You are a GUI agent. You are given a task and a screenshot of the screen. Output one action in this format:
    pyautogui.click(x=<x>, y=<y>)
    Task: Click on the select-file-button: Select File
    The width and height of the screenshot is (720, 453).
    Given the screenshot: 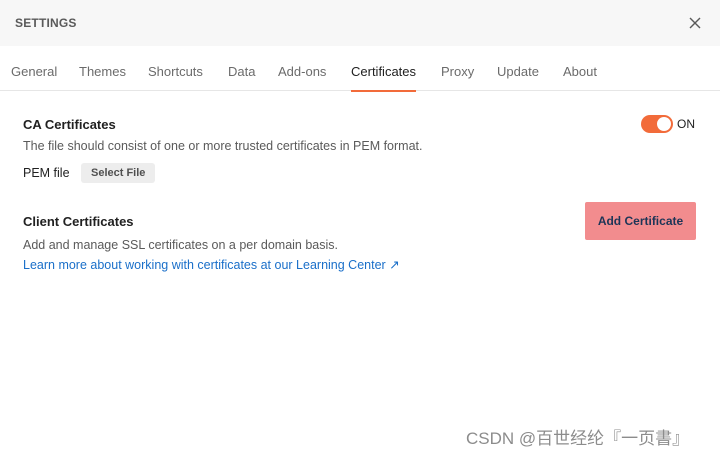 What is the action you would take?
    pyautogui.click(x=118, y=173)
    